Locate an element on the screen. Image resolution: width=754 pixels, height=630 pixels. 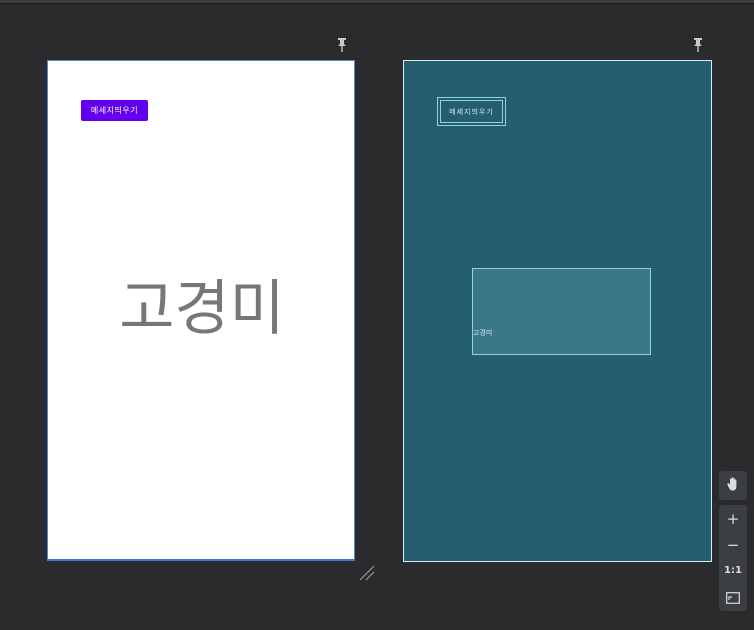
blueprint-button-label: 메세지띄우기 is located at coordinates (471, 111).